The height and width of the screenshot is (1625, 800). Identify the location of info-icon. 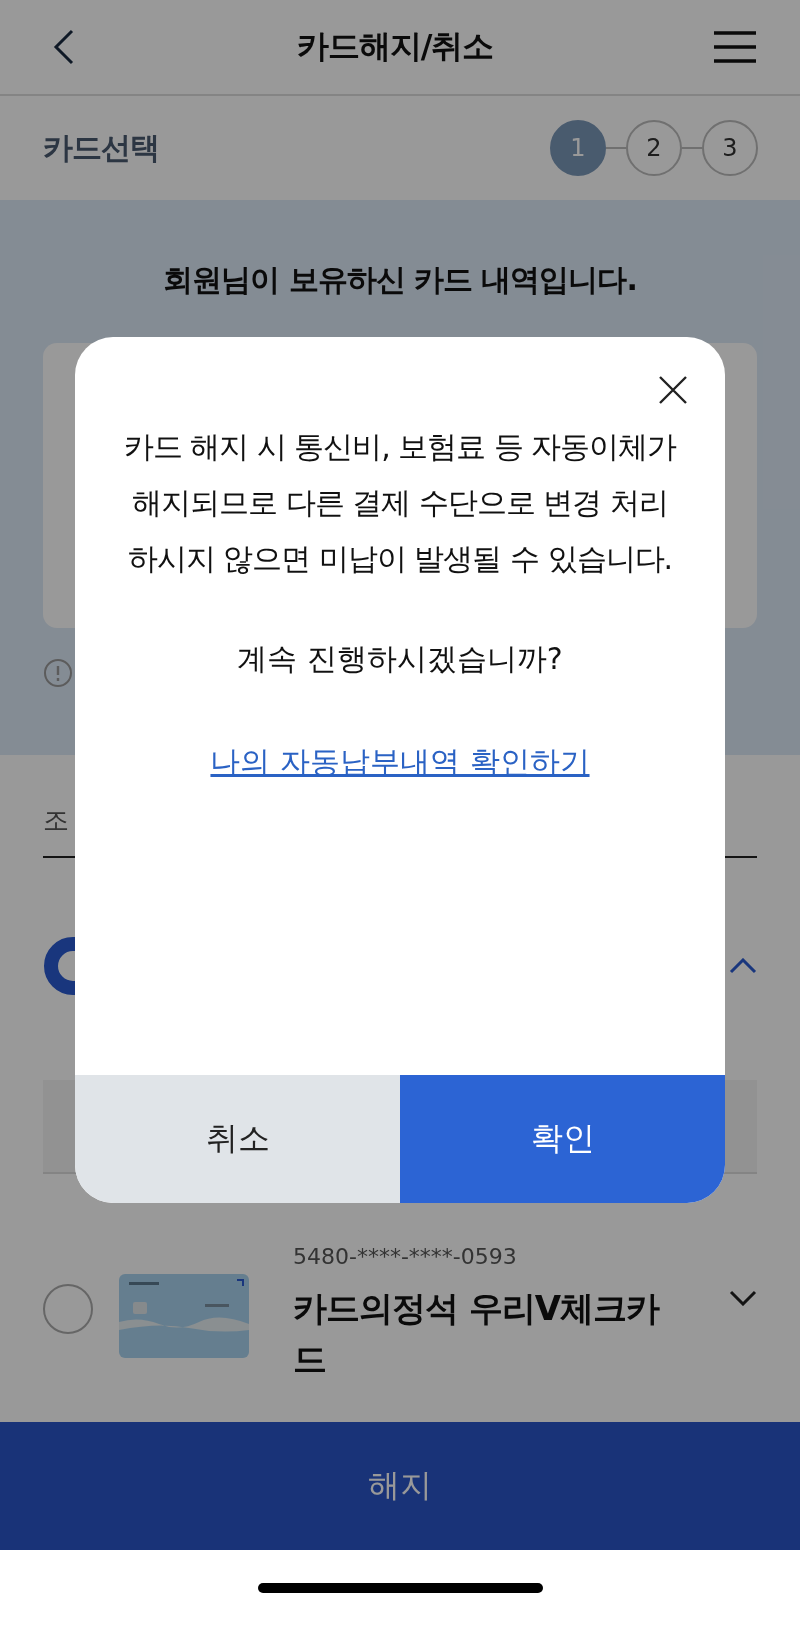
(58, 673).